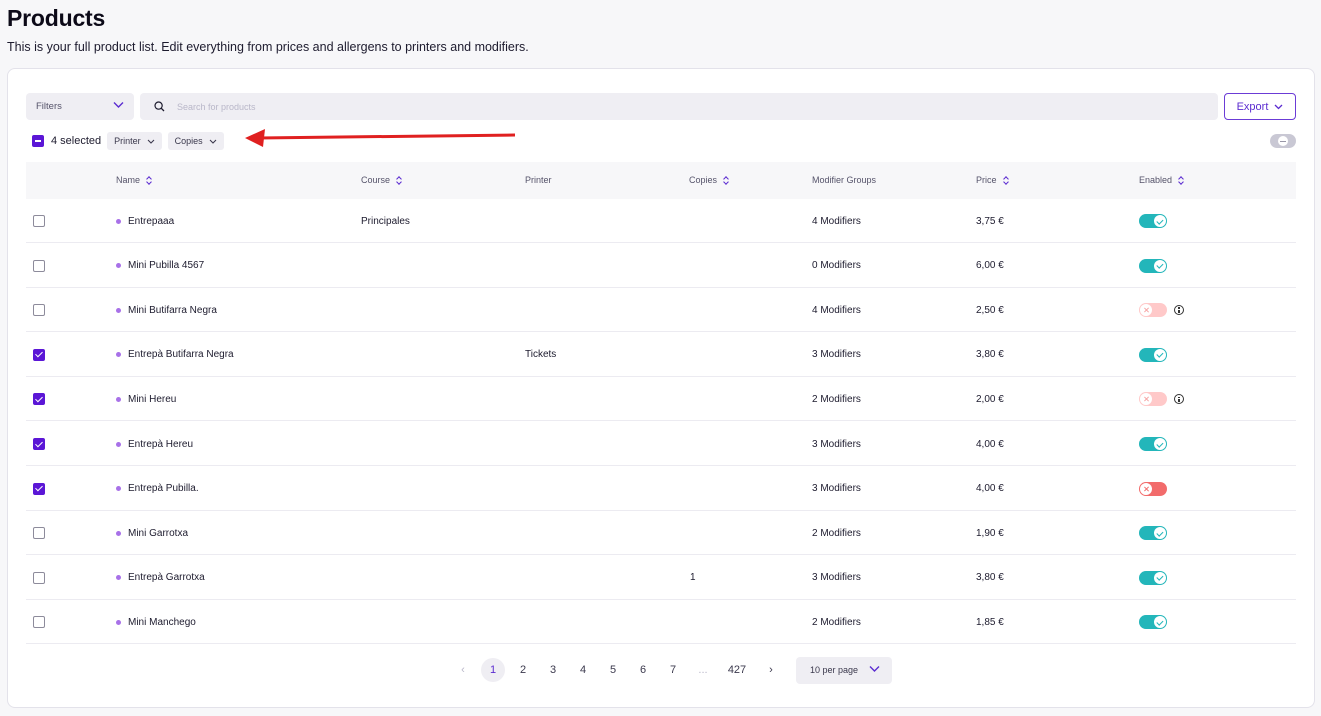 This screenshot has height=716, width=1321. I want to click on column-copies-label: Copies, so click(703, 180).